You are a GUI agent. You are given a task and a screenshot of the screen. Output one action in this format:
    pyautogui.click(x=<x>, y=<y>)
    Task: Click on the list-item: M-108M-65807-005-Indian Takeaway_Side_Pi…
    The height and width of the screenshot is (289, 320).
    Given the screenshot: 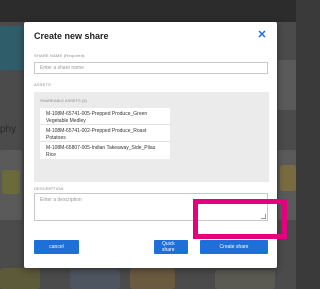 What is the action you would take?
    pyautogui.click(x=105, y=150)
    